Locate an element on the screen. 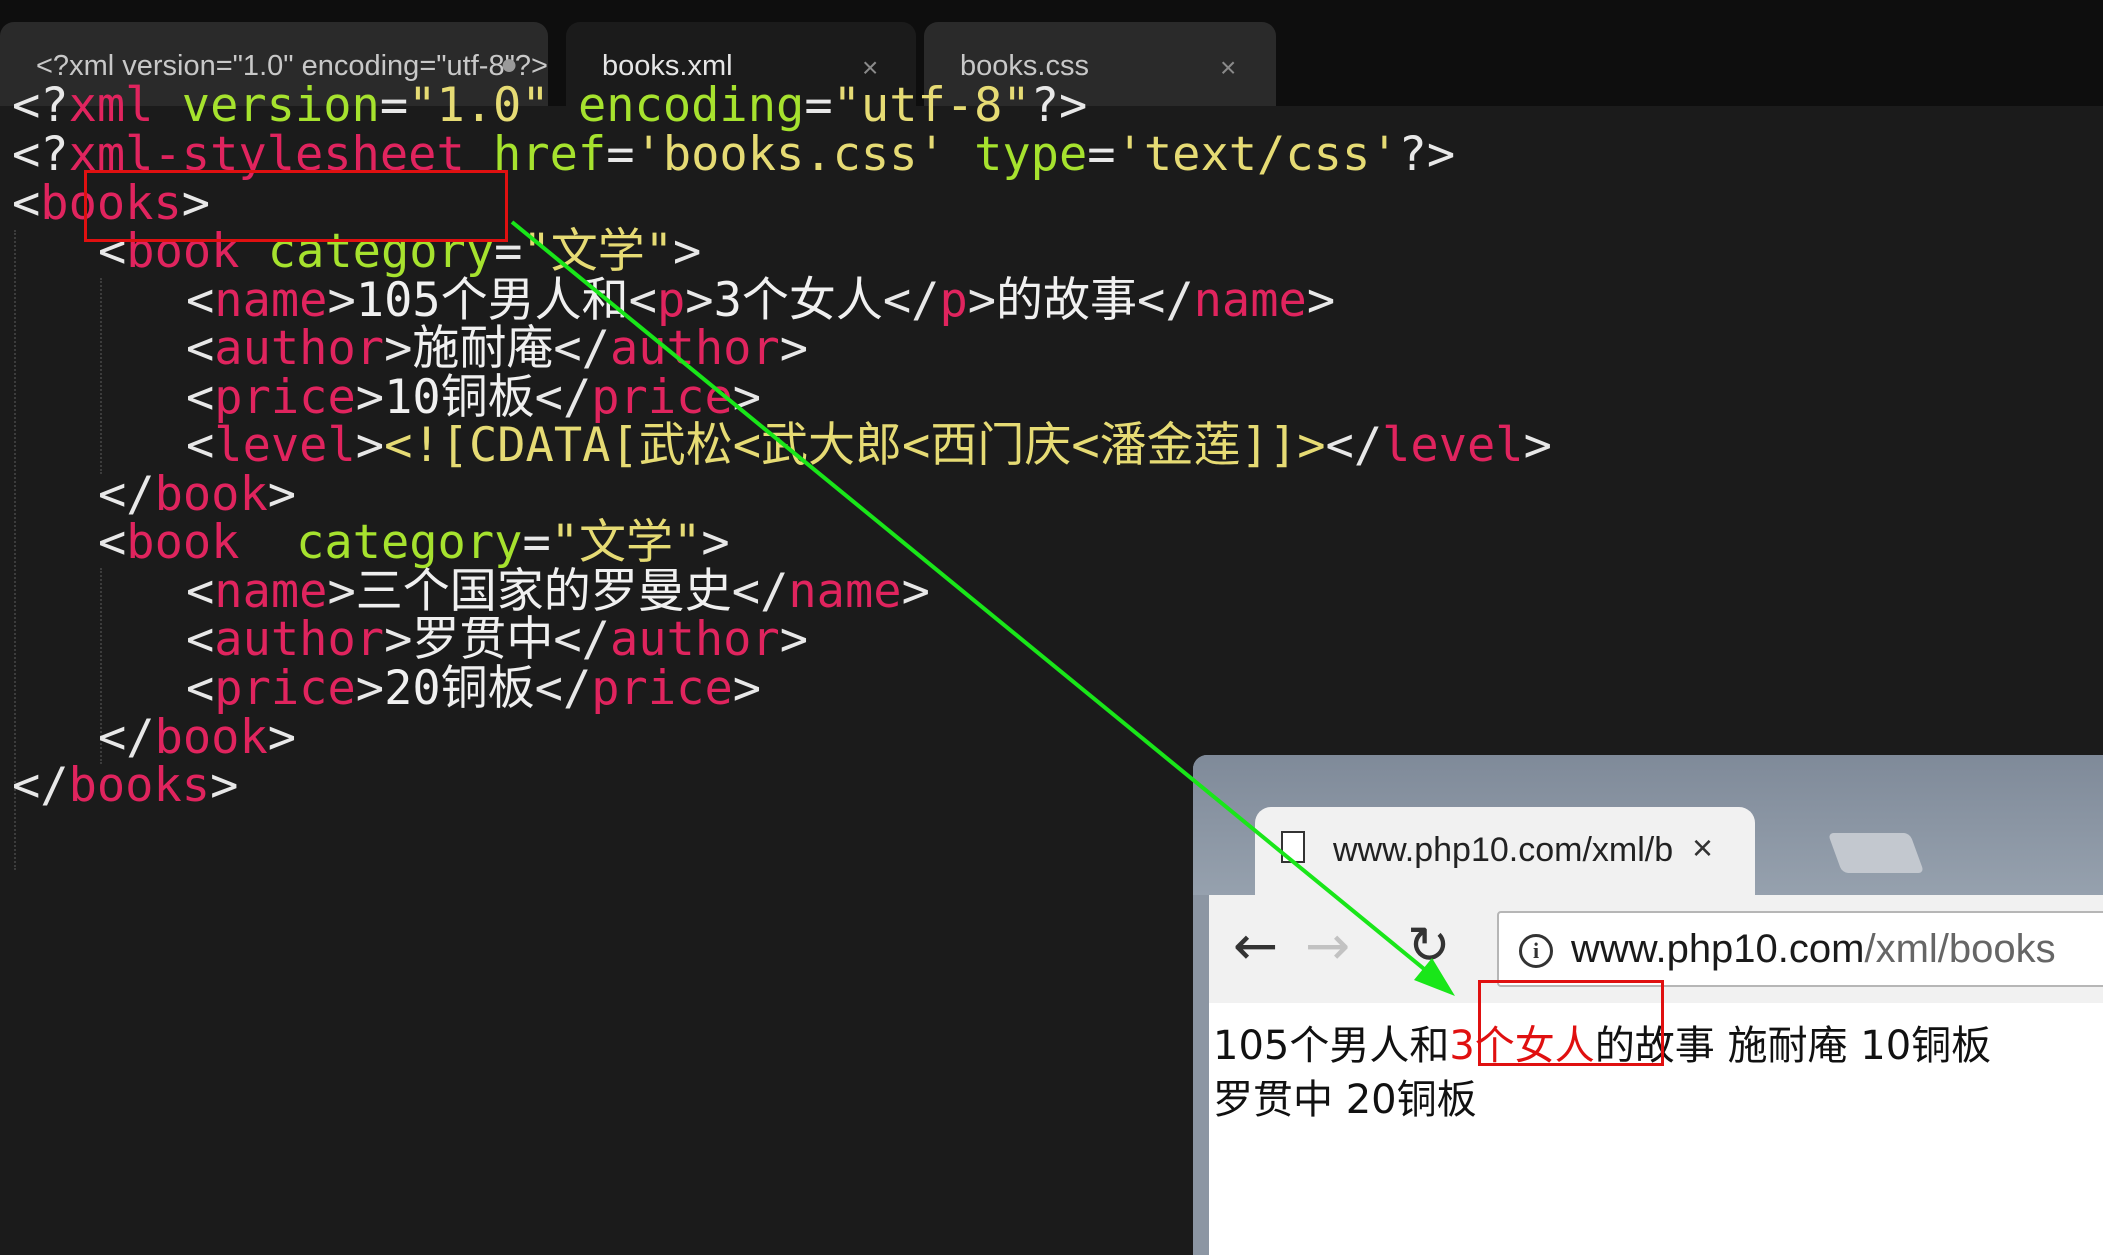 This screenshot has height=1255, width=2103. address-bar: i www.php10.com/xml/books is located at coordinates (1800, 949).